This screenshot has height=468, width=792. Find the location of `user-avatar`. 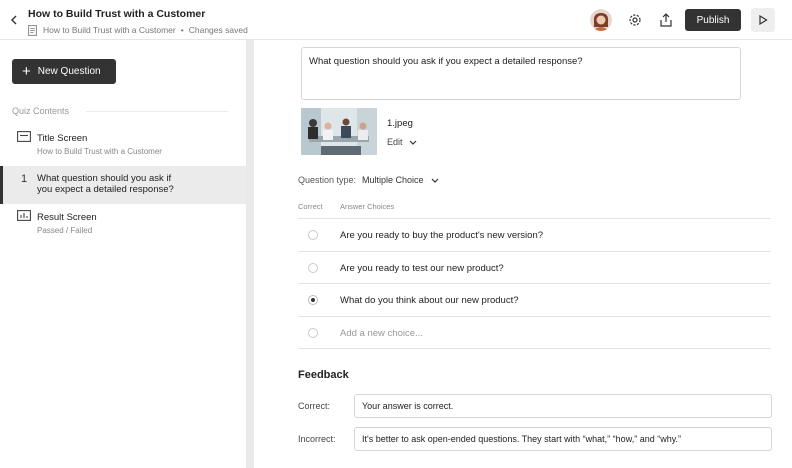

user-avatar is located at coordinates (601, 20).